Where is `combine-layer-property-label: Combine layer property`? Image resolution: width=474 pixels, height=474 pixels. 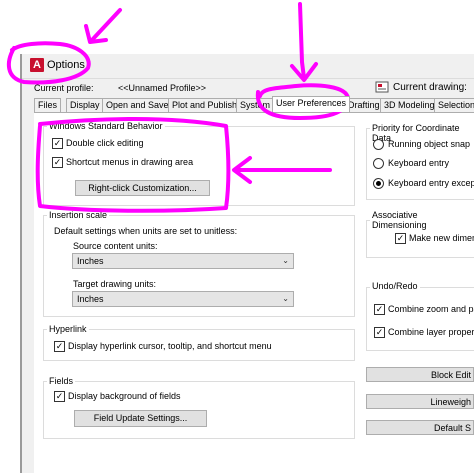 combine-layer-property-label: Combine layer property is located at coordinates (431, 332).